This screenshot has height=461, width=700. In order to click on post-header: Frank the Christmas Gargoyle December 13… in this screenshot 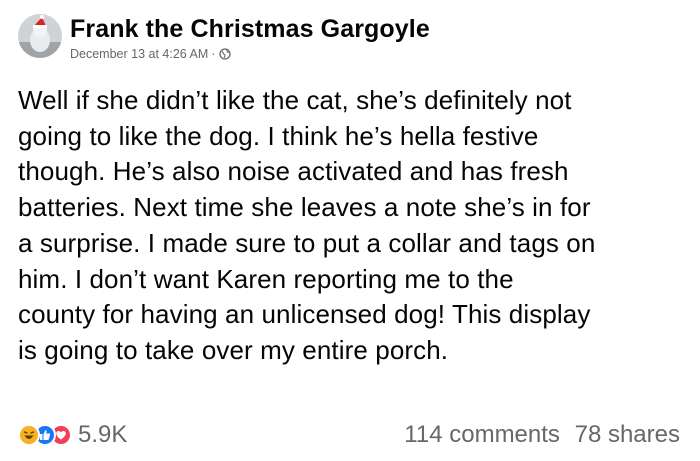, I will do `click(224, 40)`.